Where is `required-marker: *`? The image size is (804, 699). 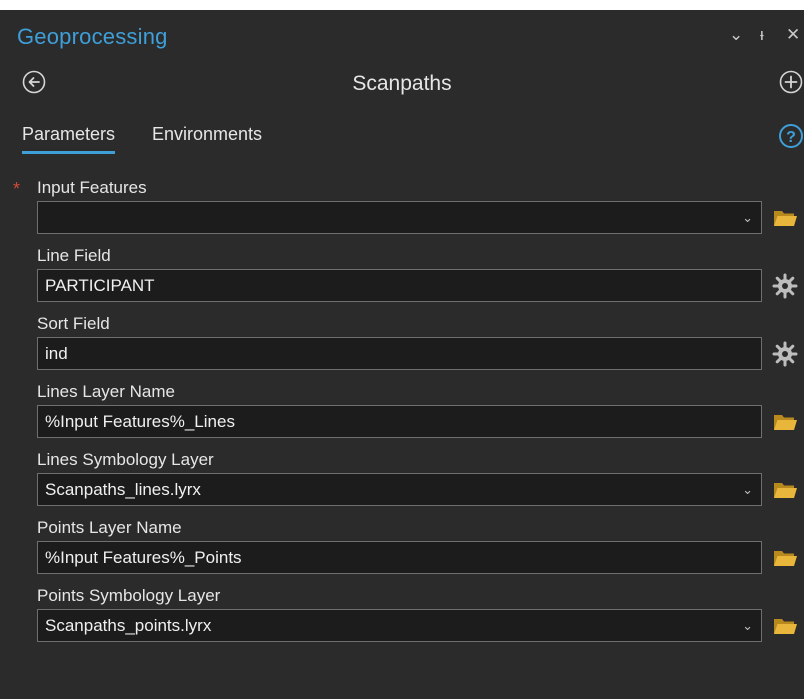
required-marker: * is located at coordinates (17, 189).